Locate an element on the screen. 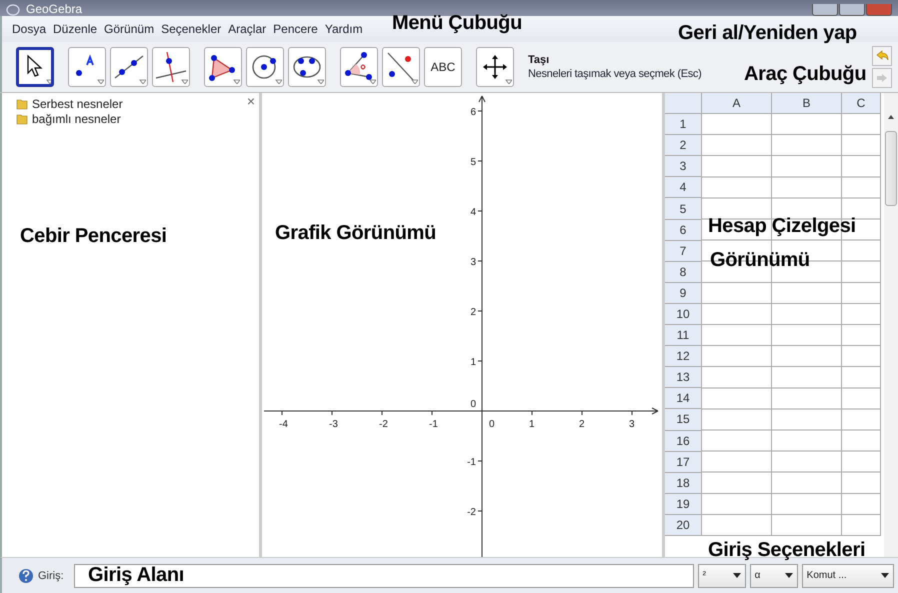 Image resolution: width=898 pixels, height=593 pixels. annotation-label: Grafik Görünümü is located at coordinates (355, 233).